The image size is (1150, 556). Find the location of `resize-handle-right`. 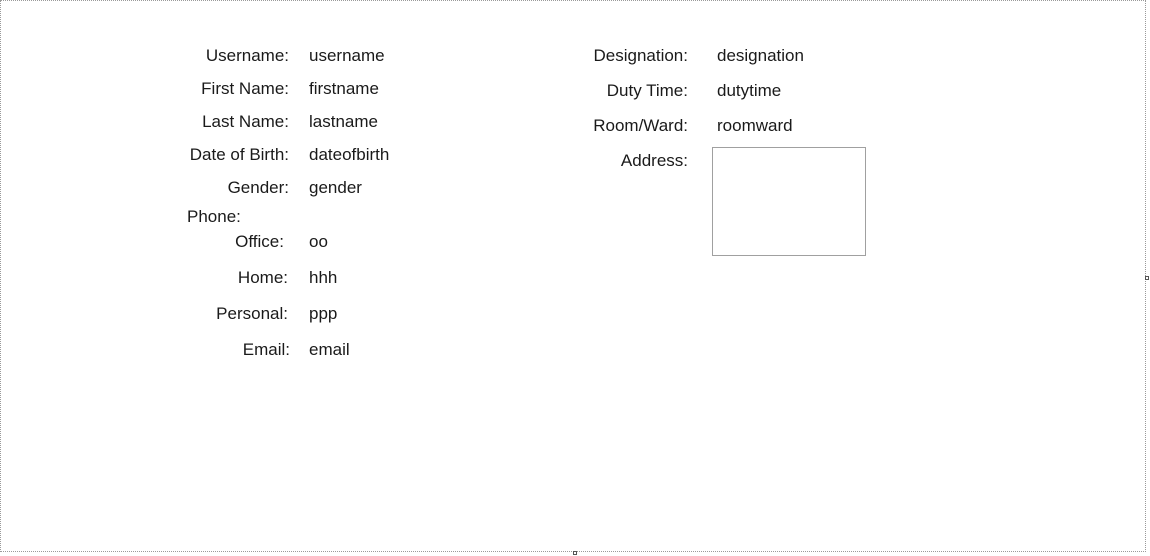

resize-handle-right is located at coordinates (1147, 278).